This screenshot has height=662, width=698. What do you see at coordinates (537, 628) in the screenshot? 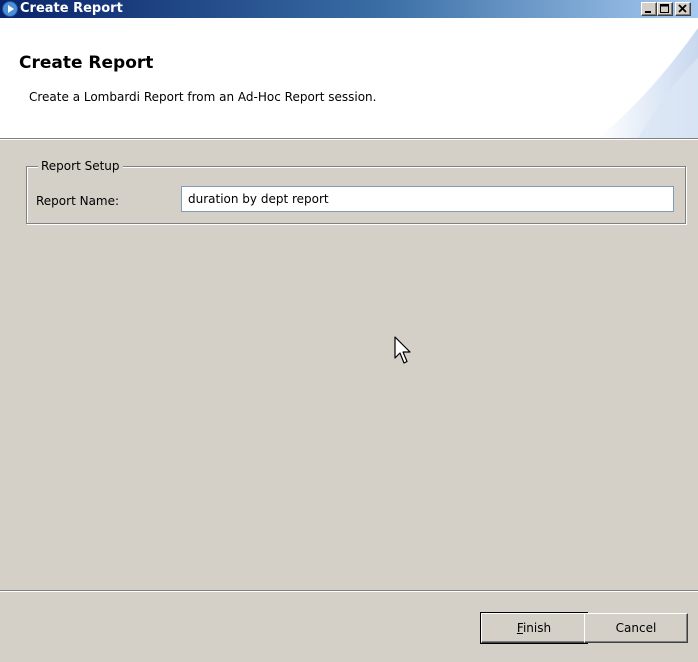
I see `finish-label: inish` at bounding box center [537, 628].